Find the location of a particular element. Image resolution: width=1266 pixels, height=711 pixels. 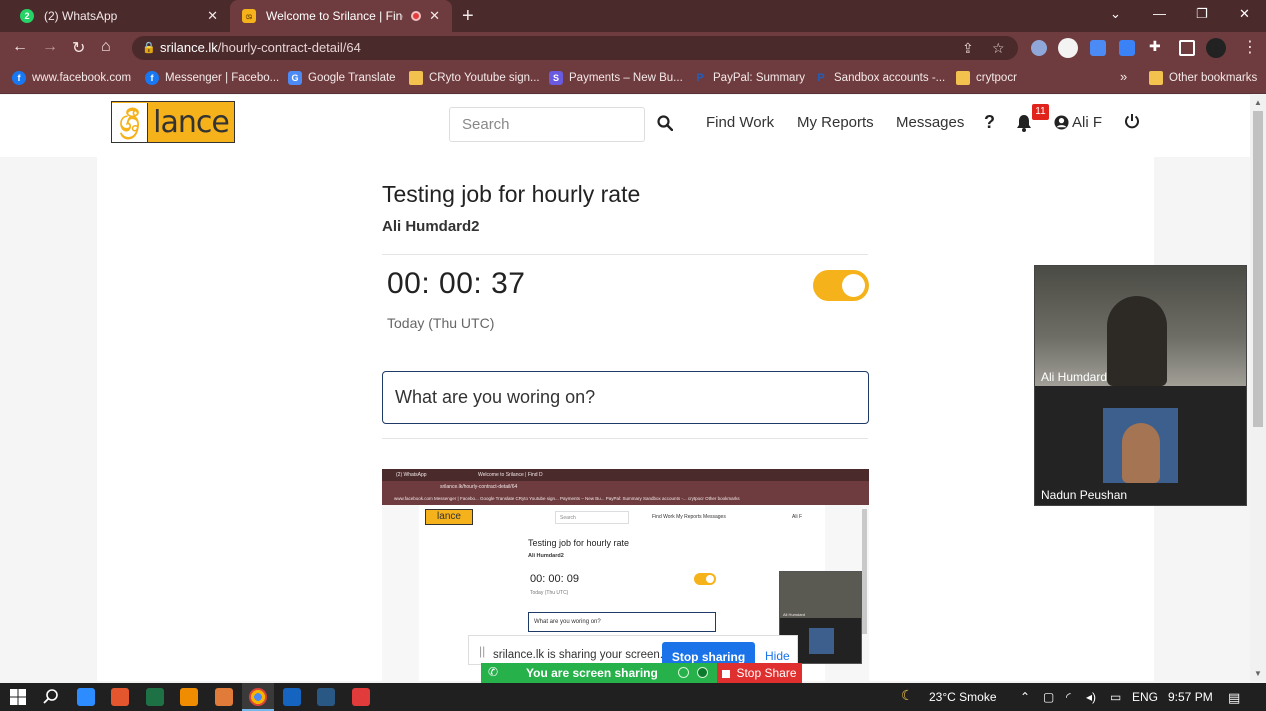

bell-icon is located at coordinates (1024, 123).